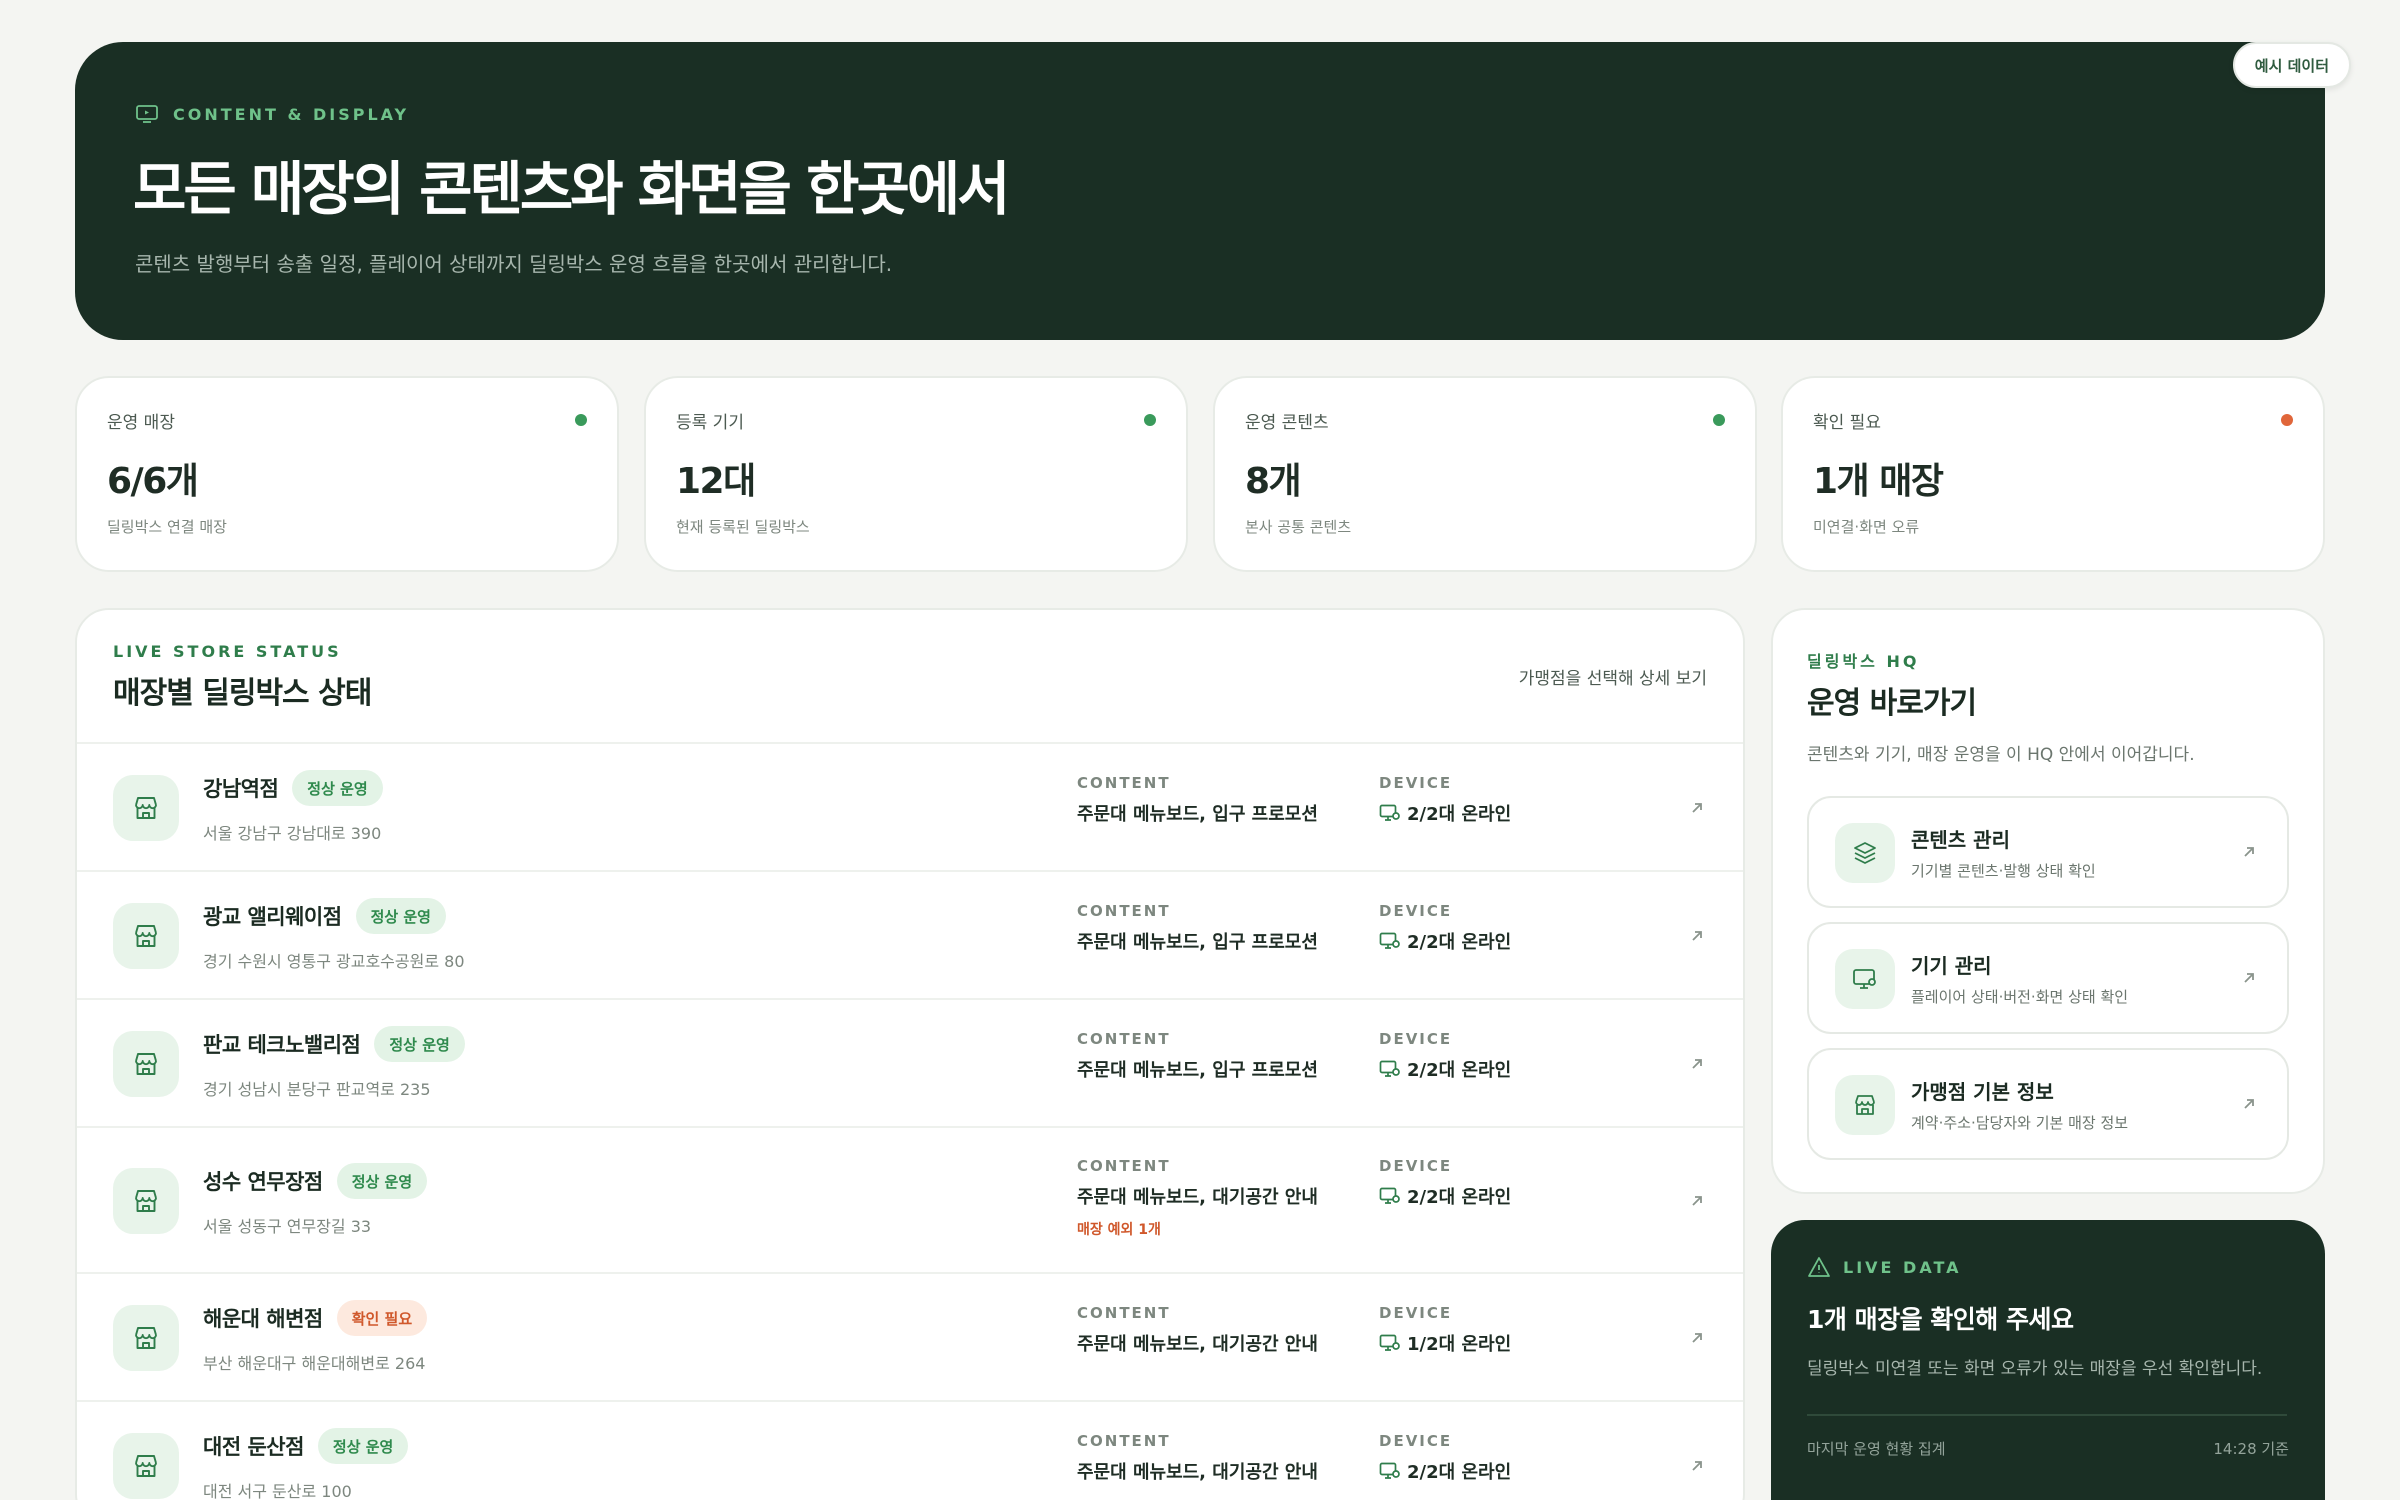 The image size is (2400, 1500). What do you see at coordinates (1847, 423) in the screenshot?
I see `stat-label: 확인 필요` at bounding box center [1847, 423].